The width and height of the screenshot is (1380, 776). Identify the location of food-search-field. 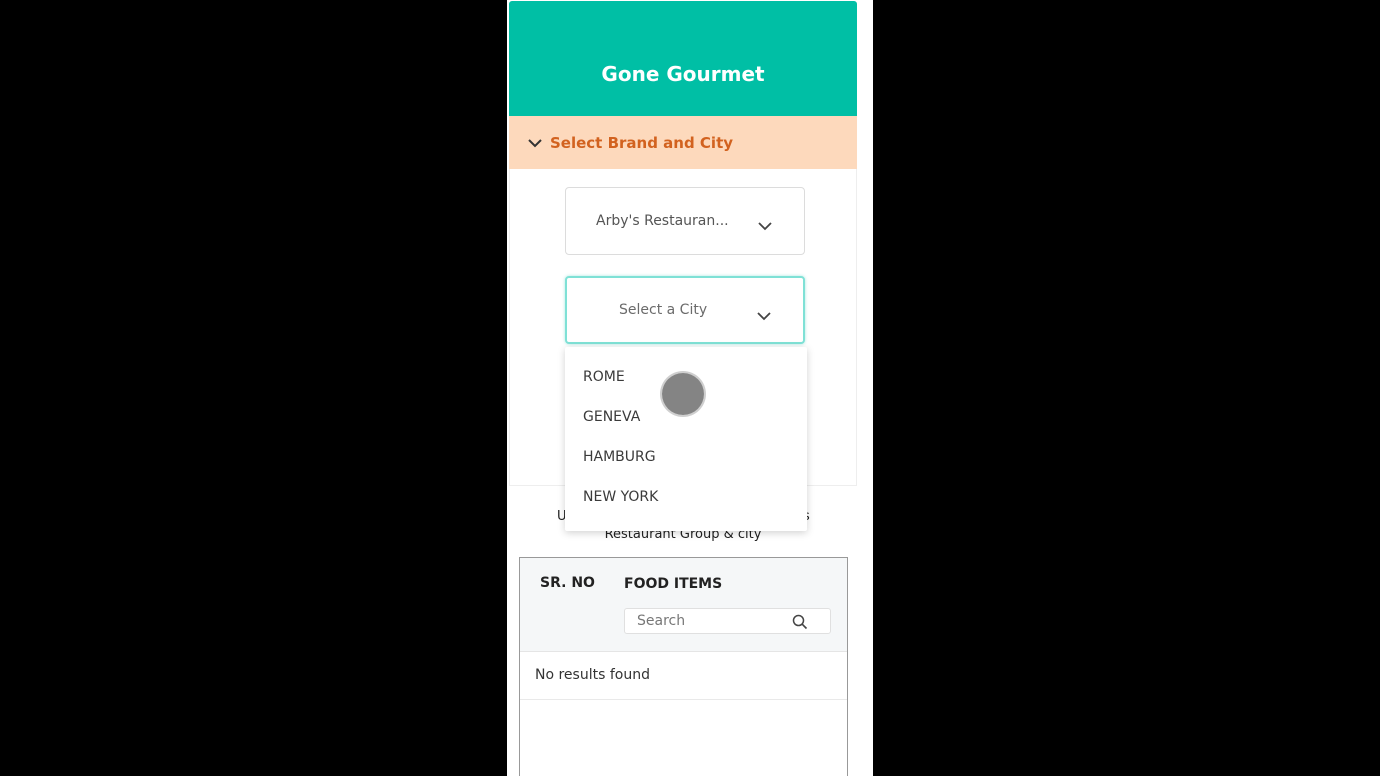
(727, 621).